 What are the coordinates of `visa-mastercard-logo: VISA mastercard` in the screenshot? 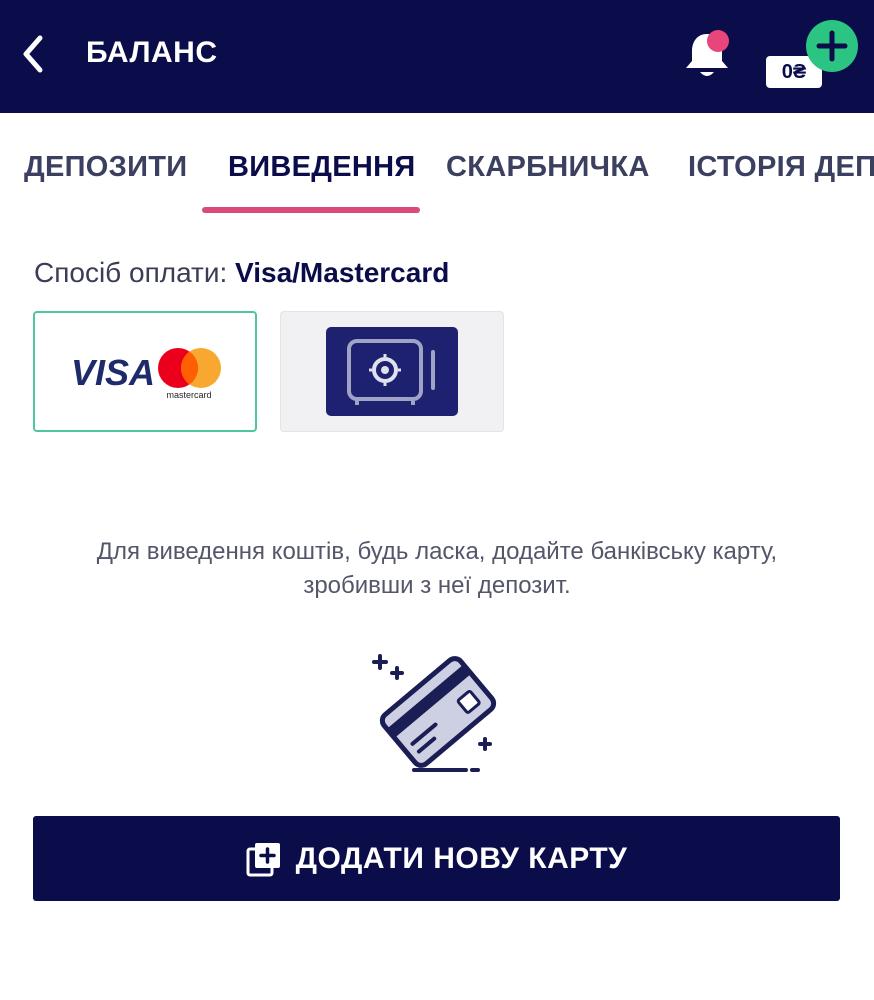 It's located at (146, 374).